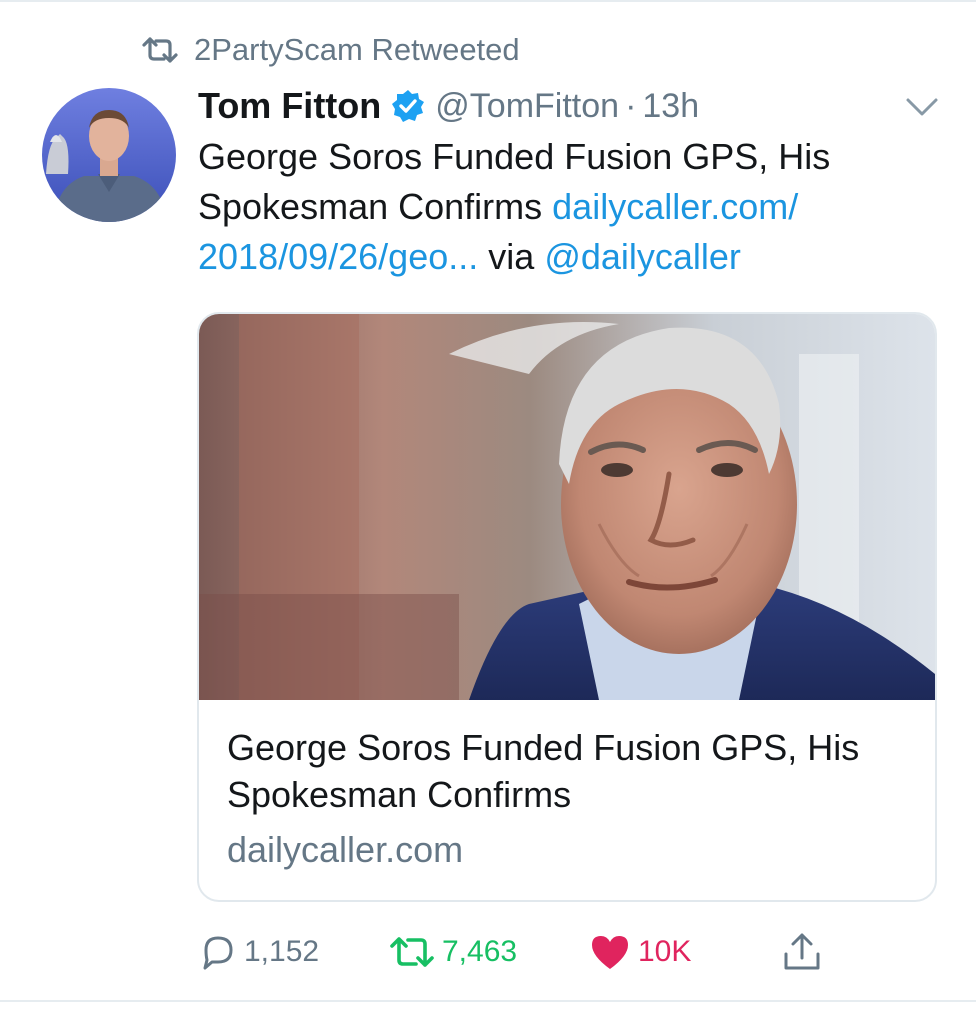 Image resolution: width=976 pixels, height=1024 pixels. Describe the element at coordinates (345, 849) in the screenshot. I see `card-domain: dailycaller.com` at that location.